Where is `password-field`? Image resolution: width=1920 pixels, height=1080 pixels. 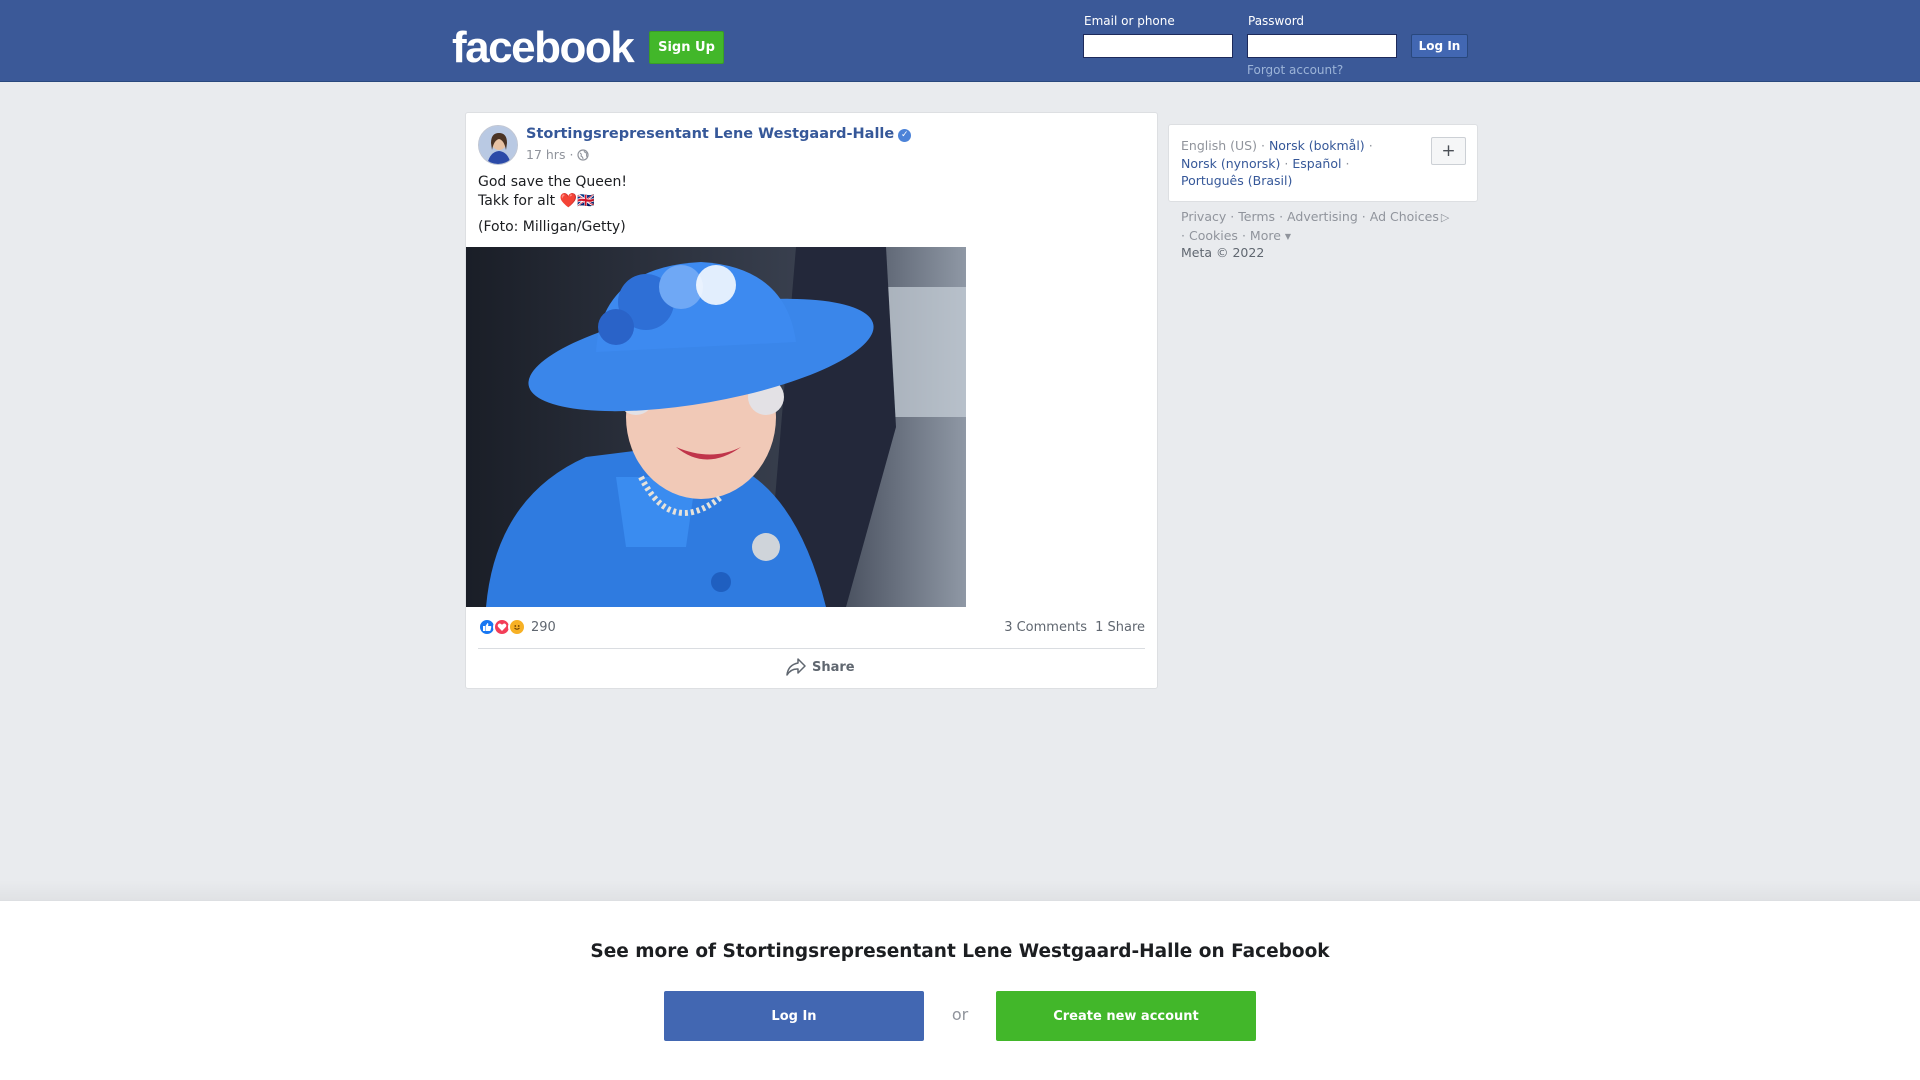 password-field is located at coordinates (1322, 46).